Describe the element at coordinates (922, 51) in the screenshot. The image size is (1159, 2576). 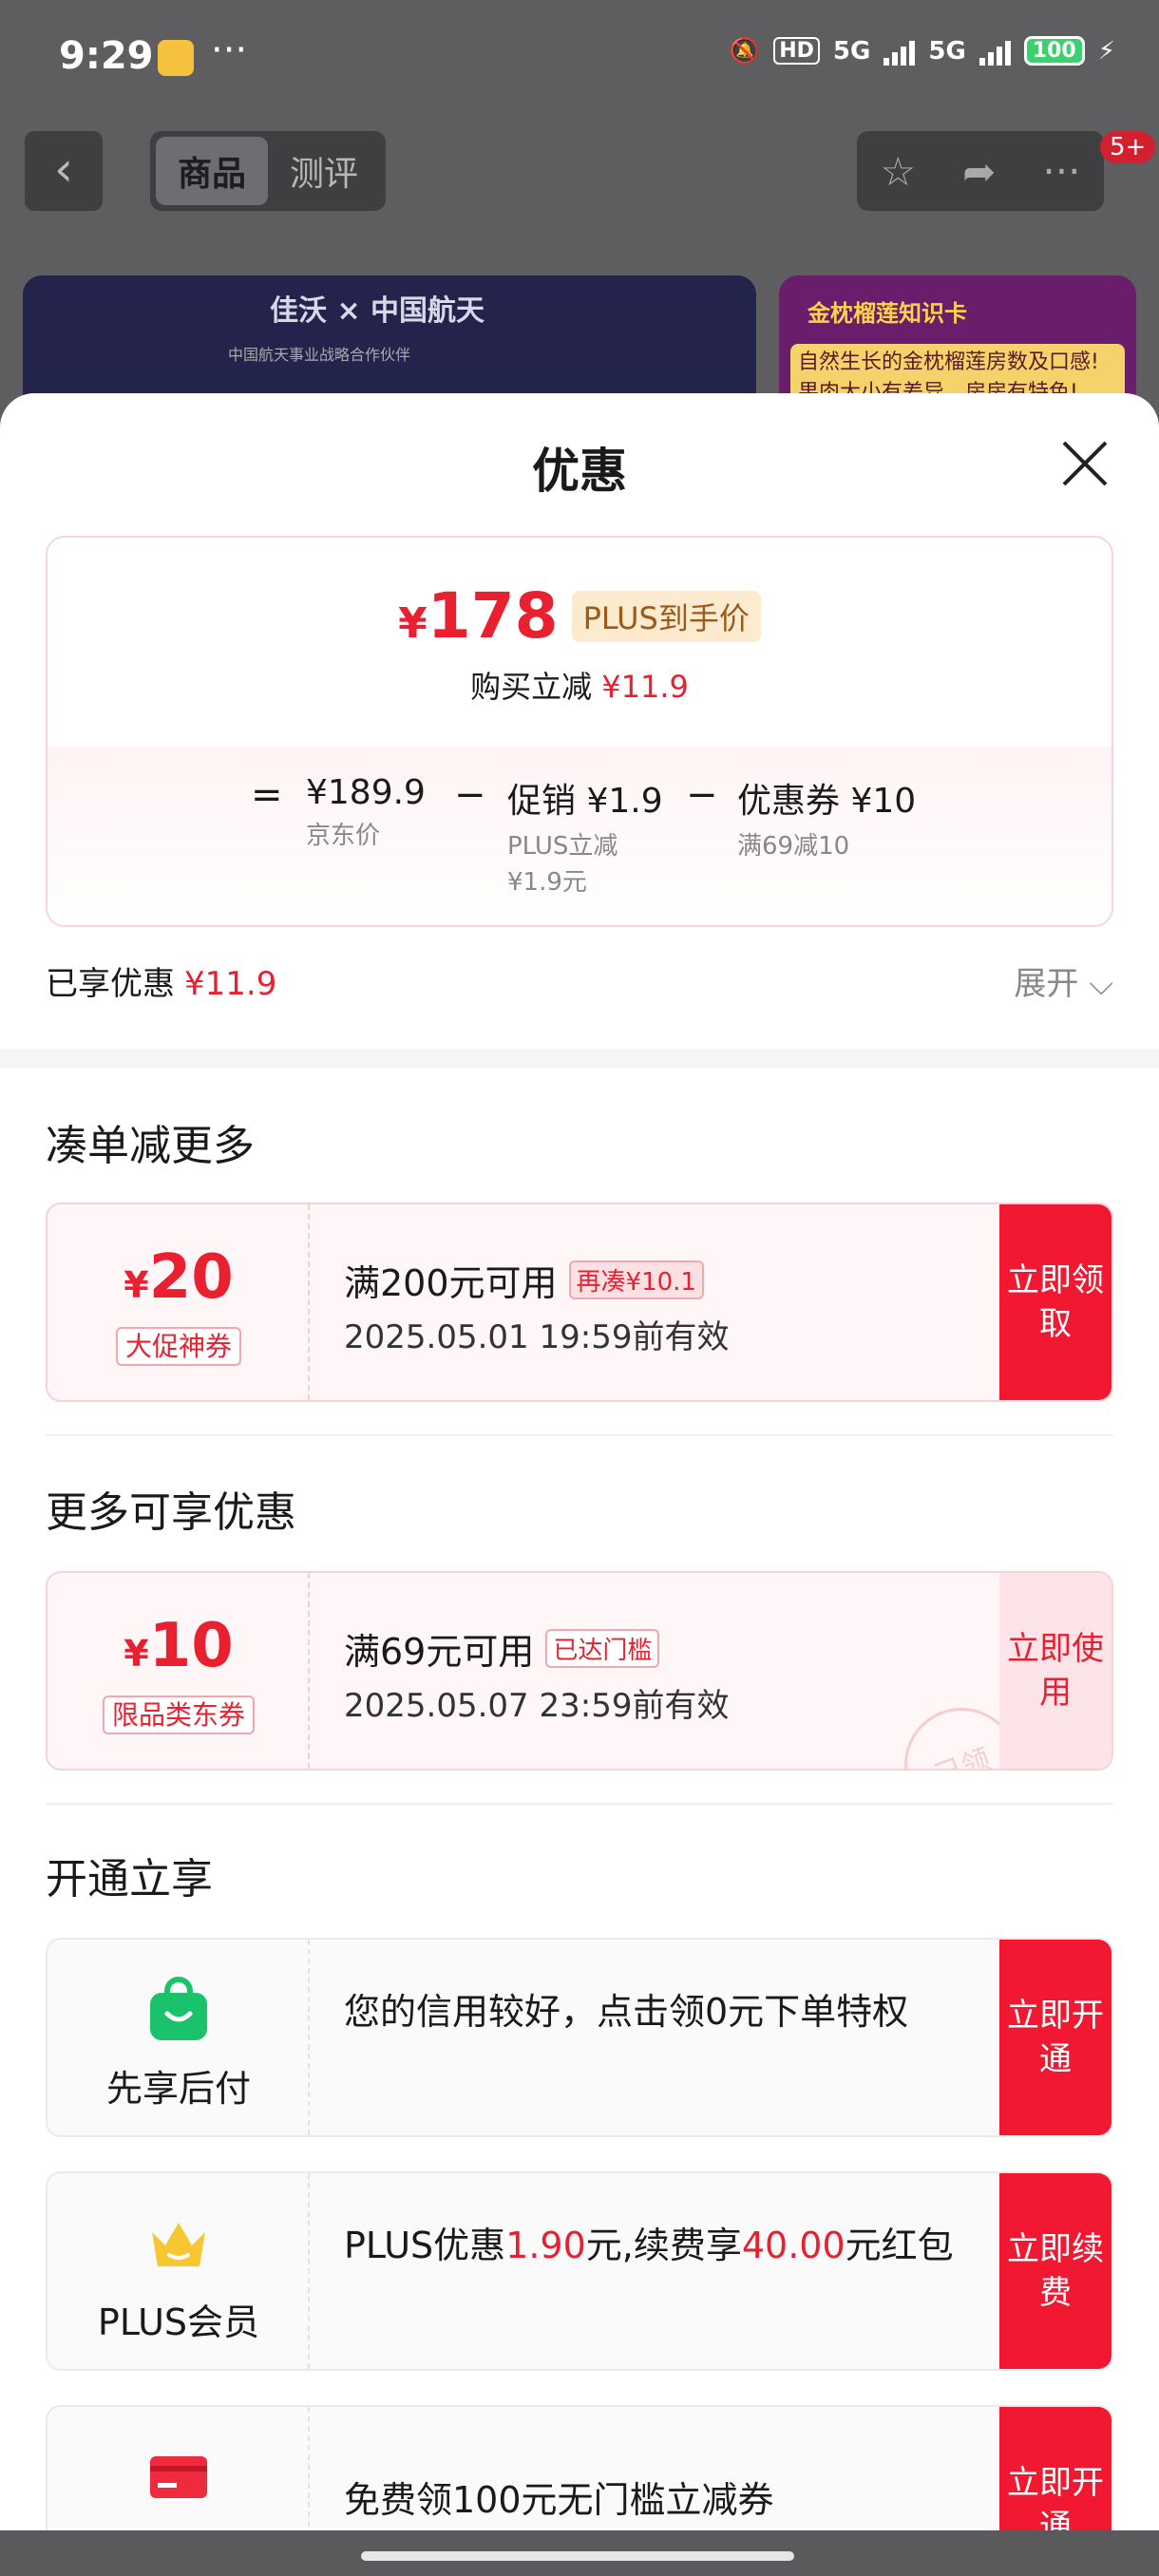
I see `status-icons: 🔕 HD 5G 5G 100 ⚡` at that location.